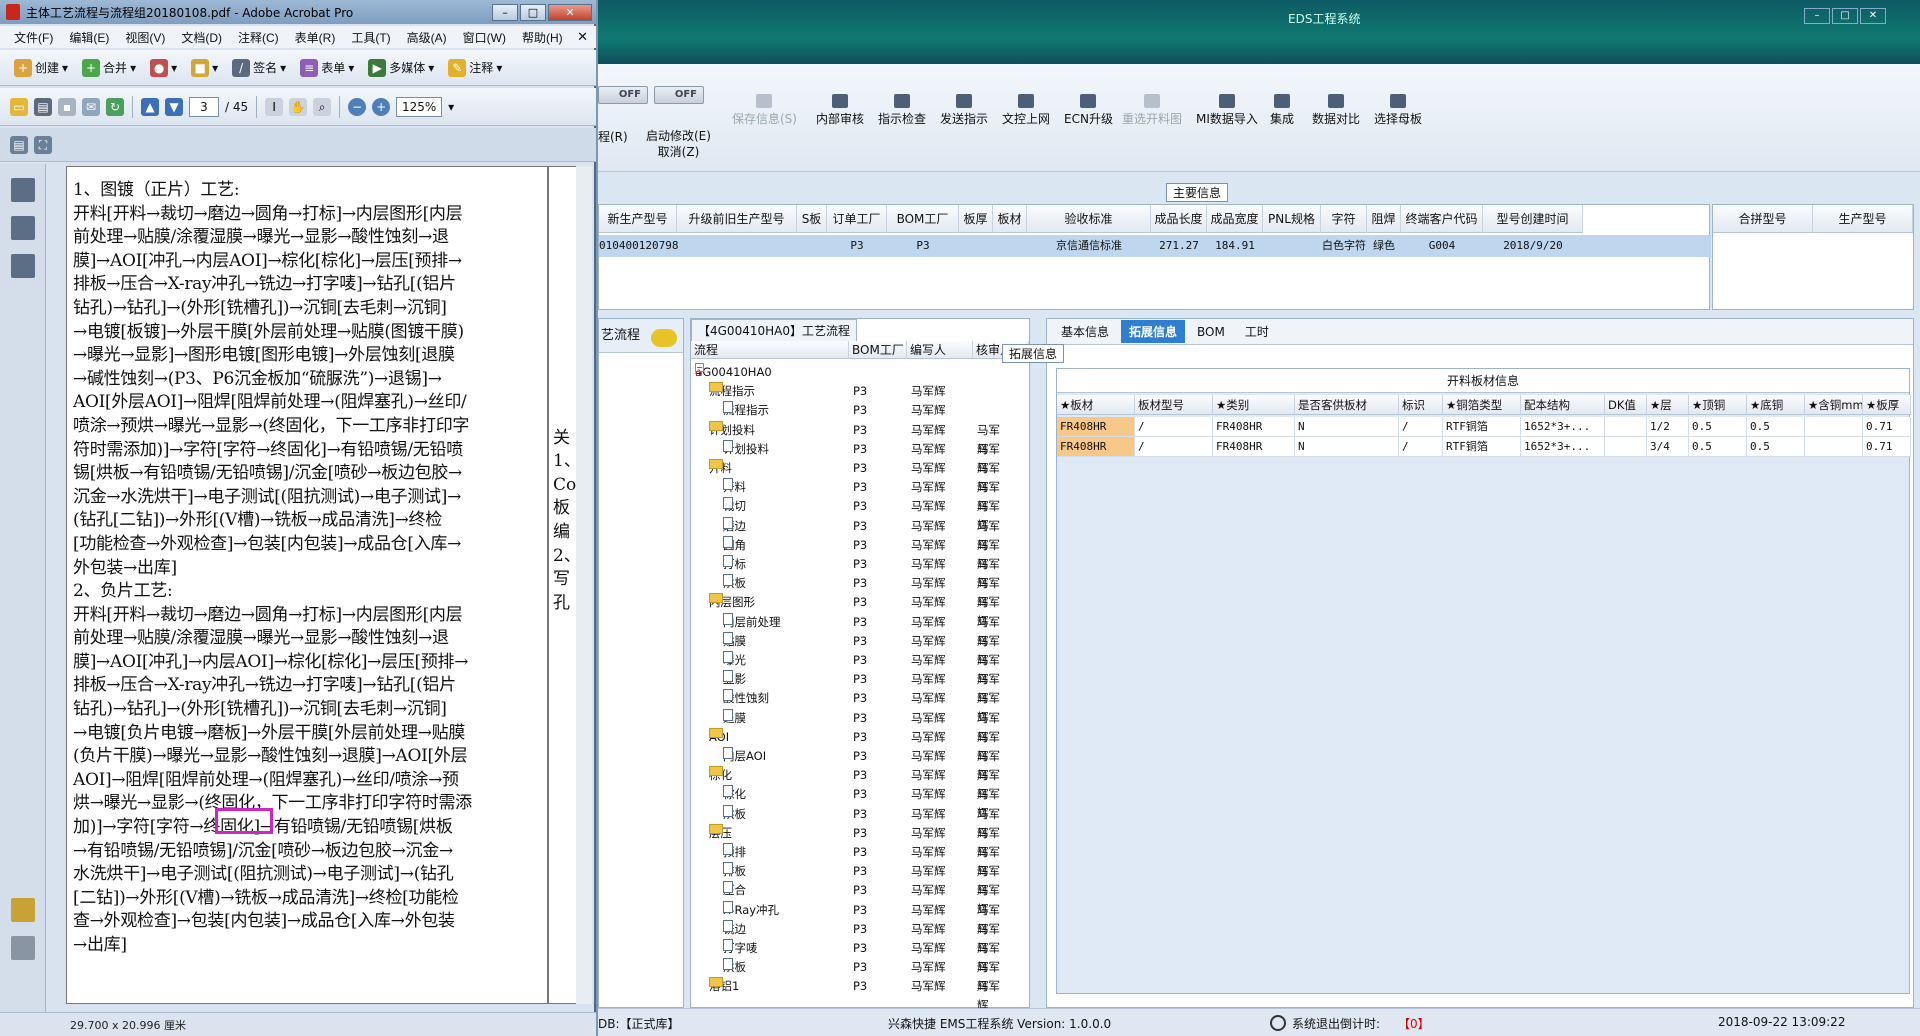  I want to click on grid-cell: 白色字符, so click(1344, 246).